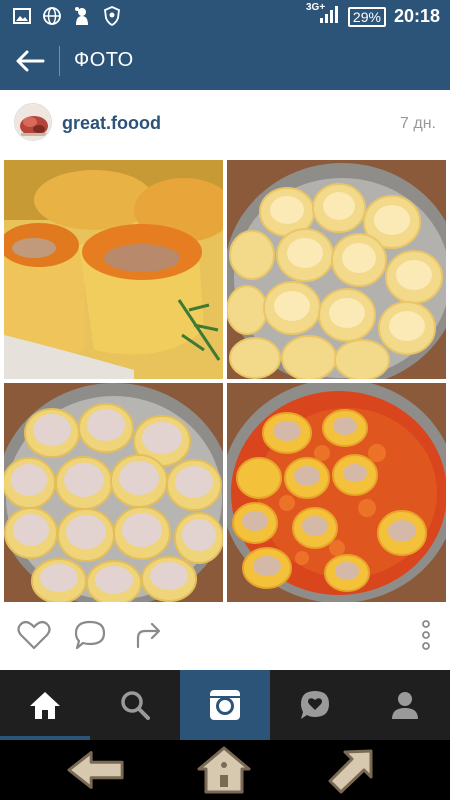 Image resolution: width=450 pixels, height=800 pixels. I want to click on heart-icon, so click(34, 635).